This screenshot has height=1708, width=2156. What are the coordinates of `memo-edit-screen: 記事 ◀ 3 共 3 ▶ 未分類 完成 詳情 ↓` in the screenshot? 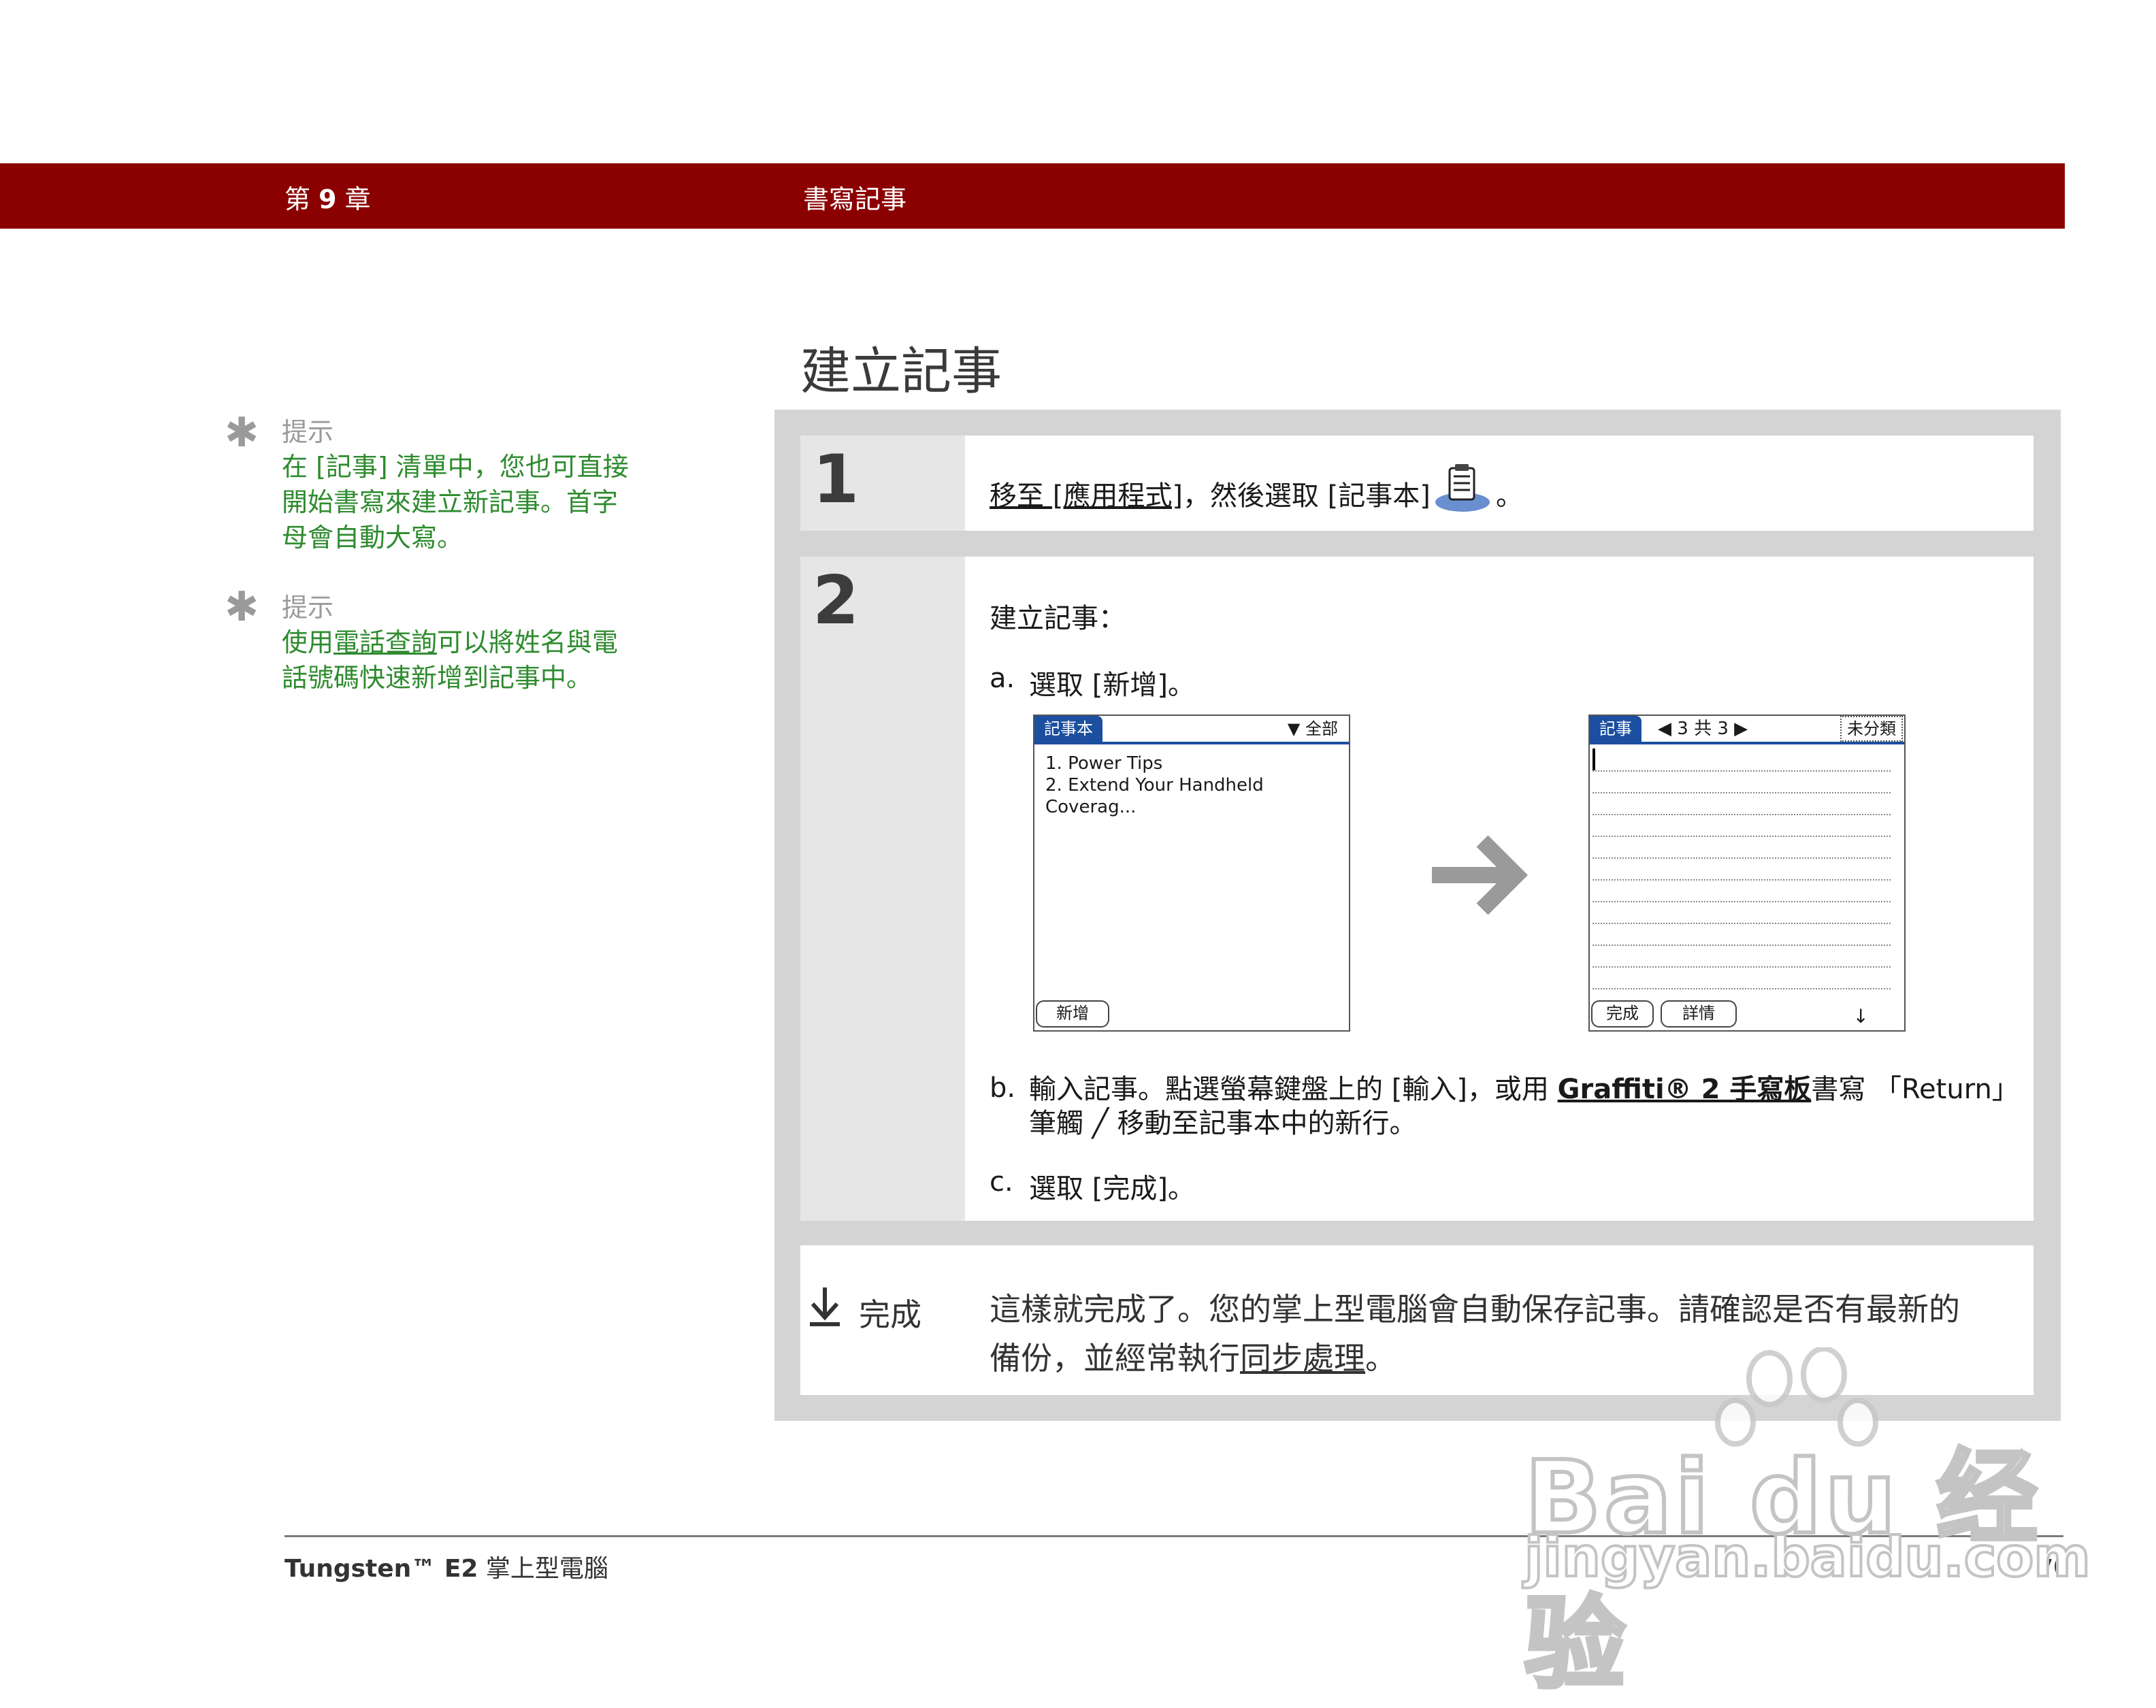 It's located at (1747, 873).